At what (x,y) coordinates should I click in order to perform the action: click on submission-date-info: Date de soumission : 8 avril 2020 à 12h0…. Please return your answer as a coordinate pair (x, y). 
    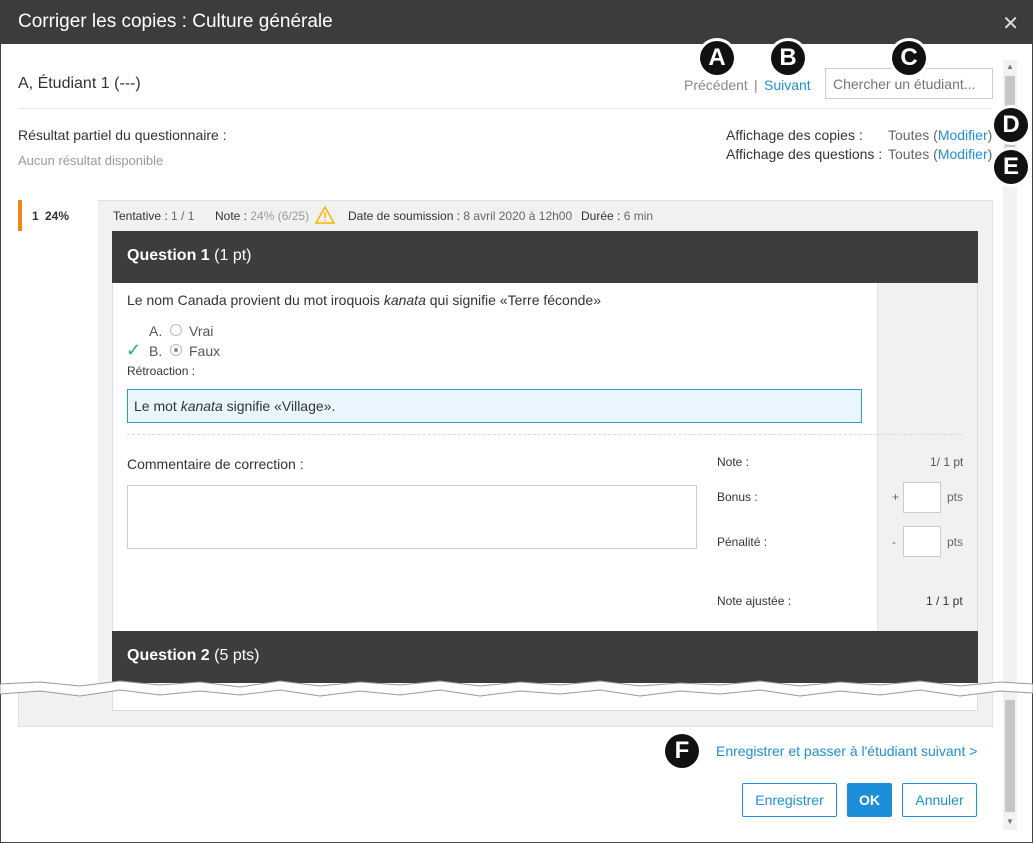
    Looking at the image, I should click on (460, 216).